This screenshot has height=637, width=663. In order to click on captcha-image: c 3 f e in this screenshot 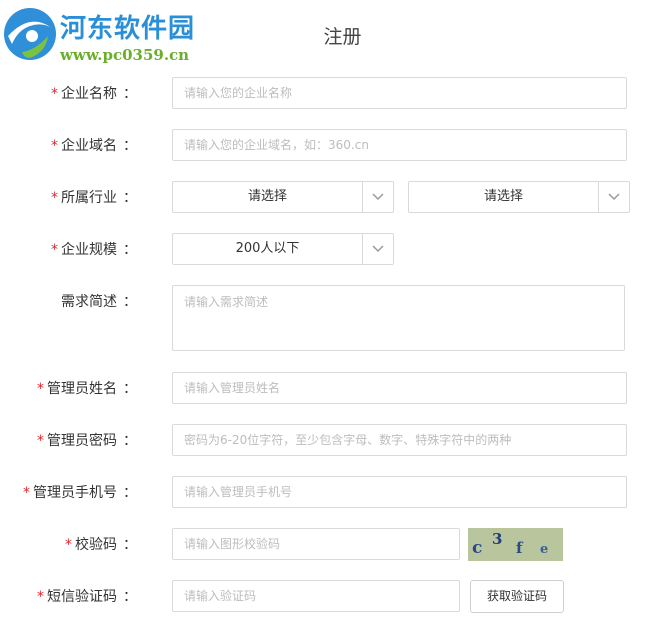, I will do `click(515, 544)`.